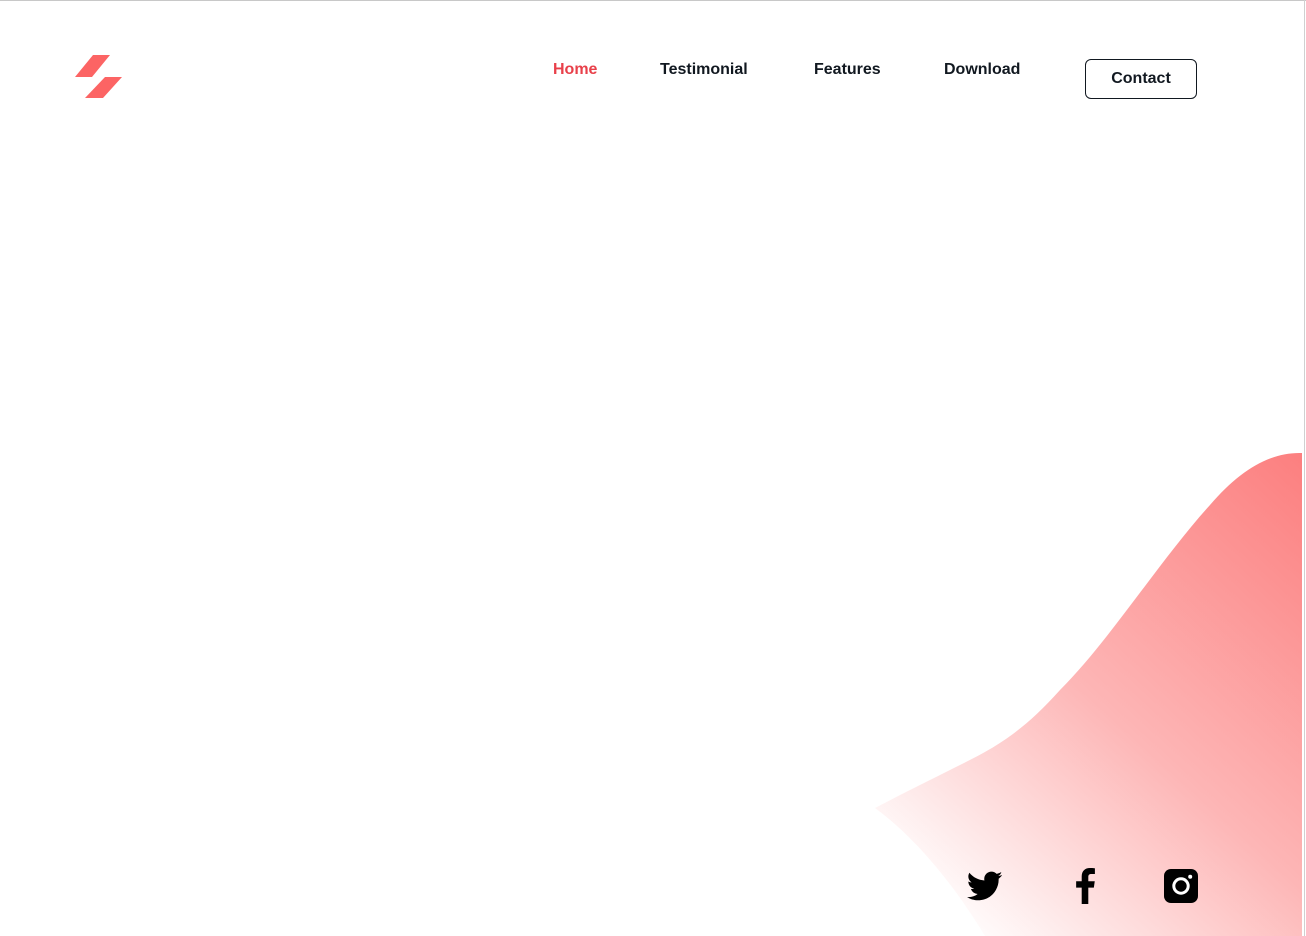  Describe the element at coordinates (1304, 468) in the screenshot. I see `window-right-border` at that location.